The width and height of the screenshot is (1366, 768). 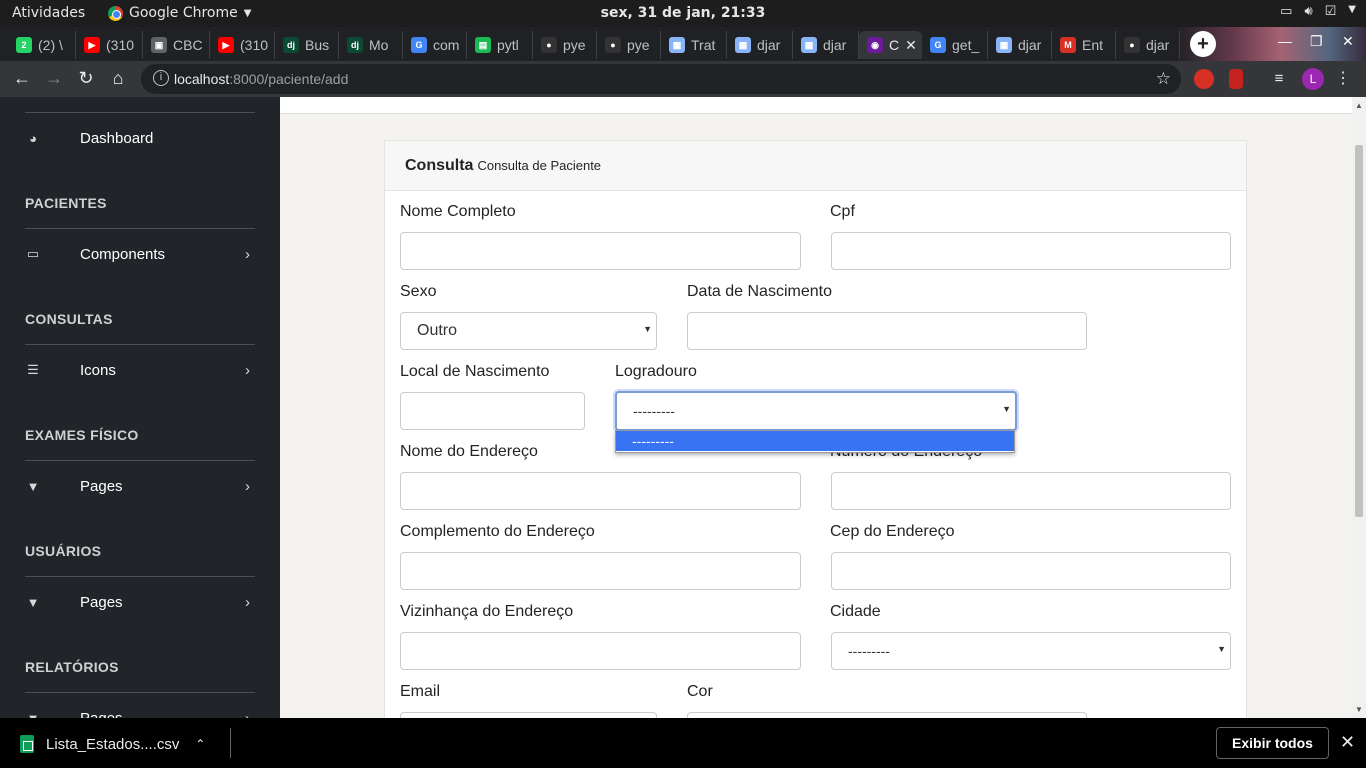 I want to click on info-icon: i, so click(x=161, y=78).